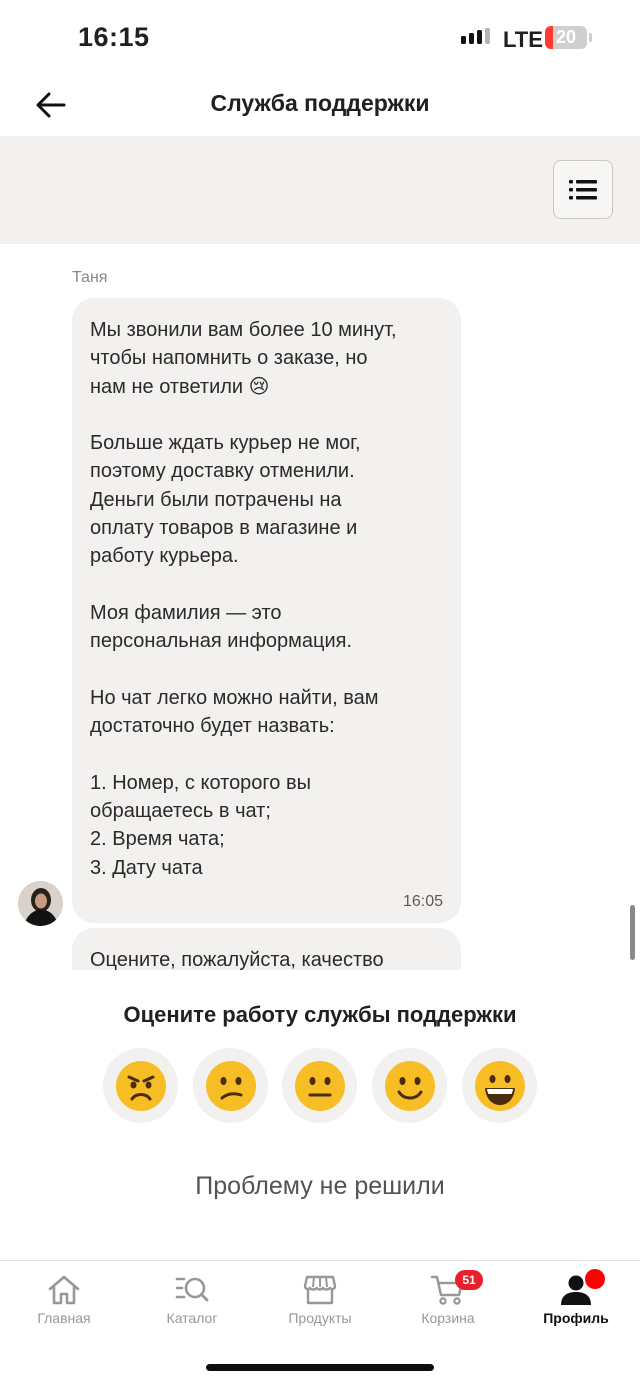 The width and height of the screenshot is (640, 1385). Describe the element at coordinates (448, 1318) in the screenshot. I see `tab-label: Корзина` at that location.